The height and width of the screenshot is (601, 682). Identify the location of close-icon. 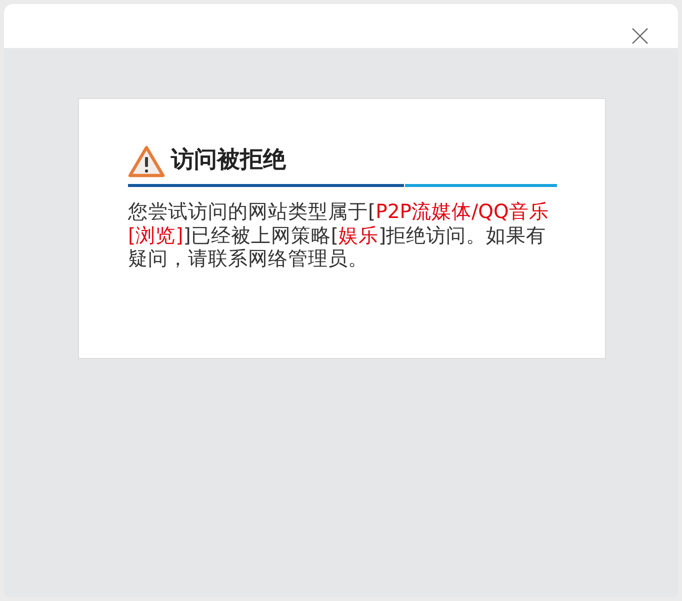
(640, 36).